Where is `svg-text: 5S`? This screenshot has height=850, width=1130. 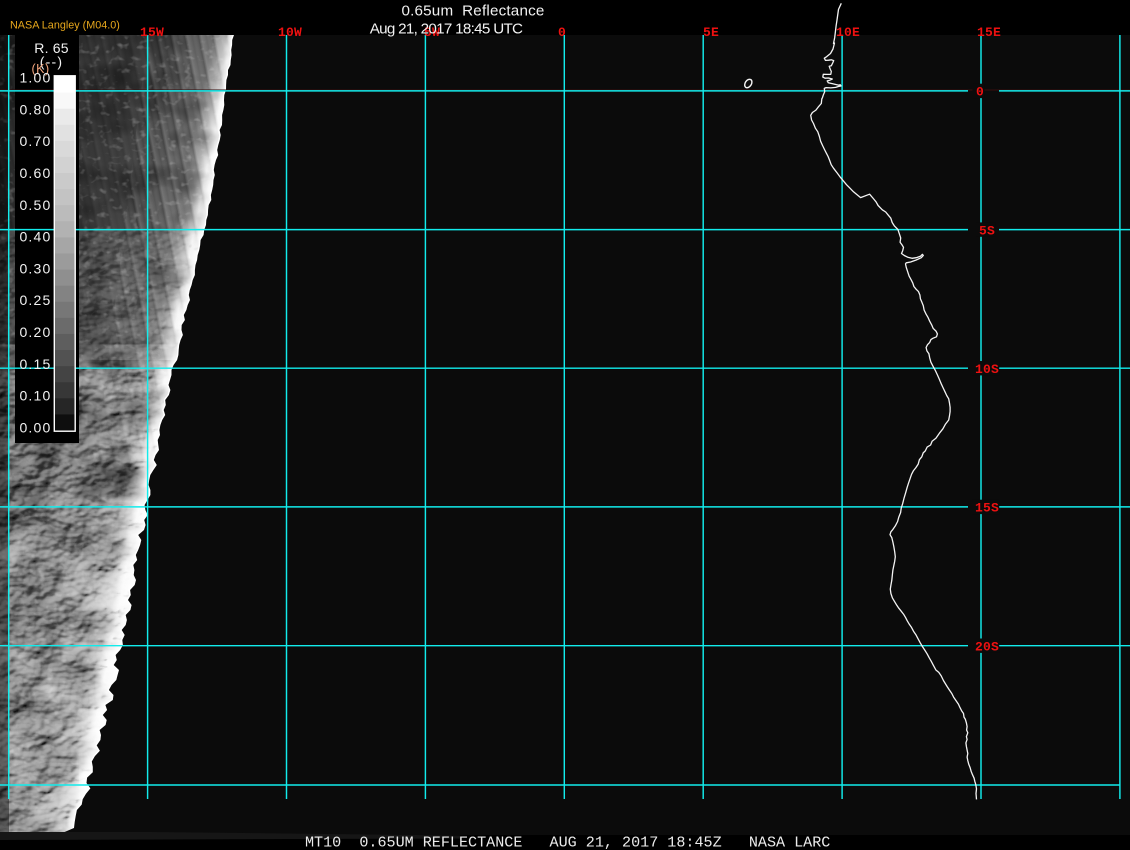
svg-text: 5S is located at coordinates (987, 230).